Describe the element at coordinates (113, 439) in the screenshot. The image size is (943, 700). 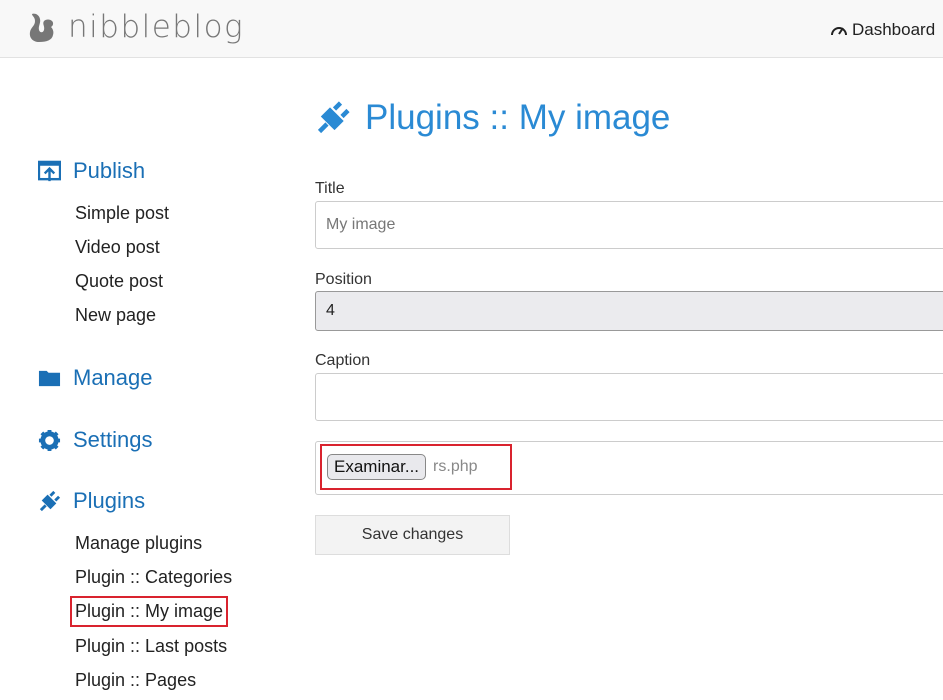
I see `settings-label: Settings` at that location.